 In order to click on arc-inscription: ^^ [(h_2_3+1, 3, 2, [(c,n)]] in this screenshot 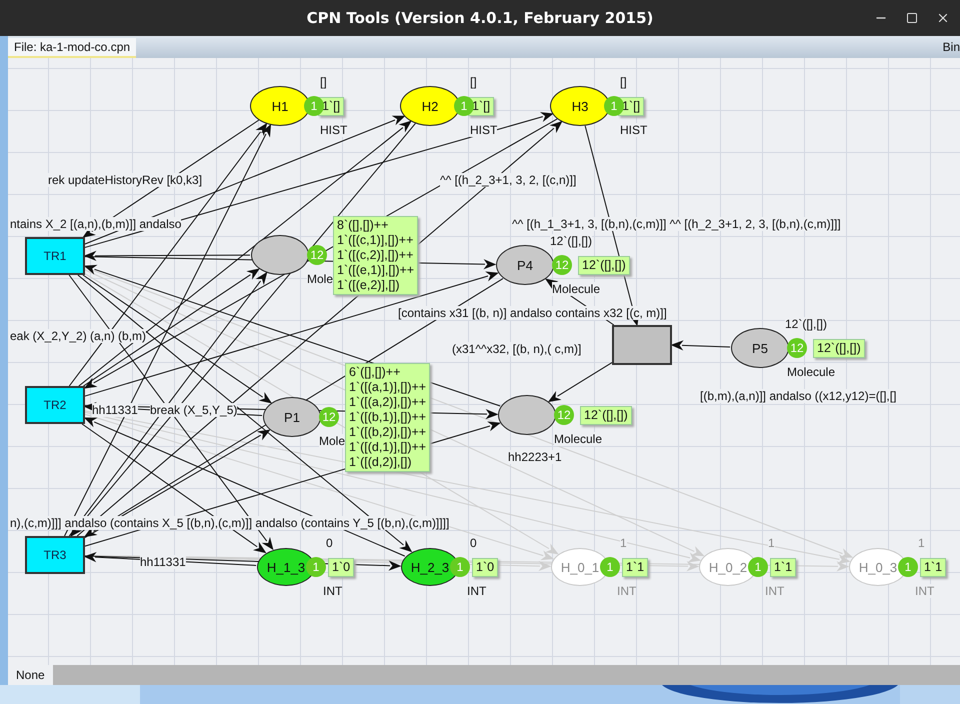, I will do `click(508, 180)`.